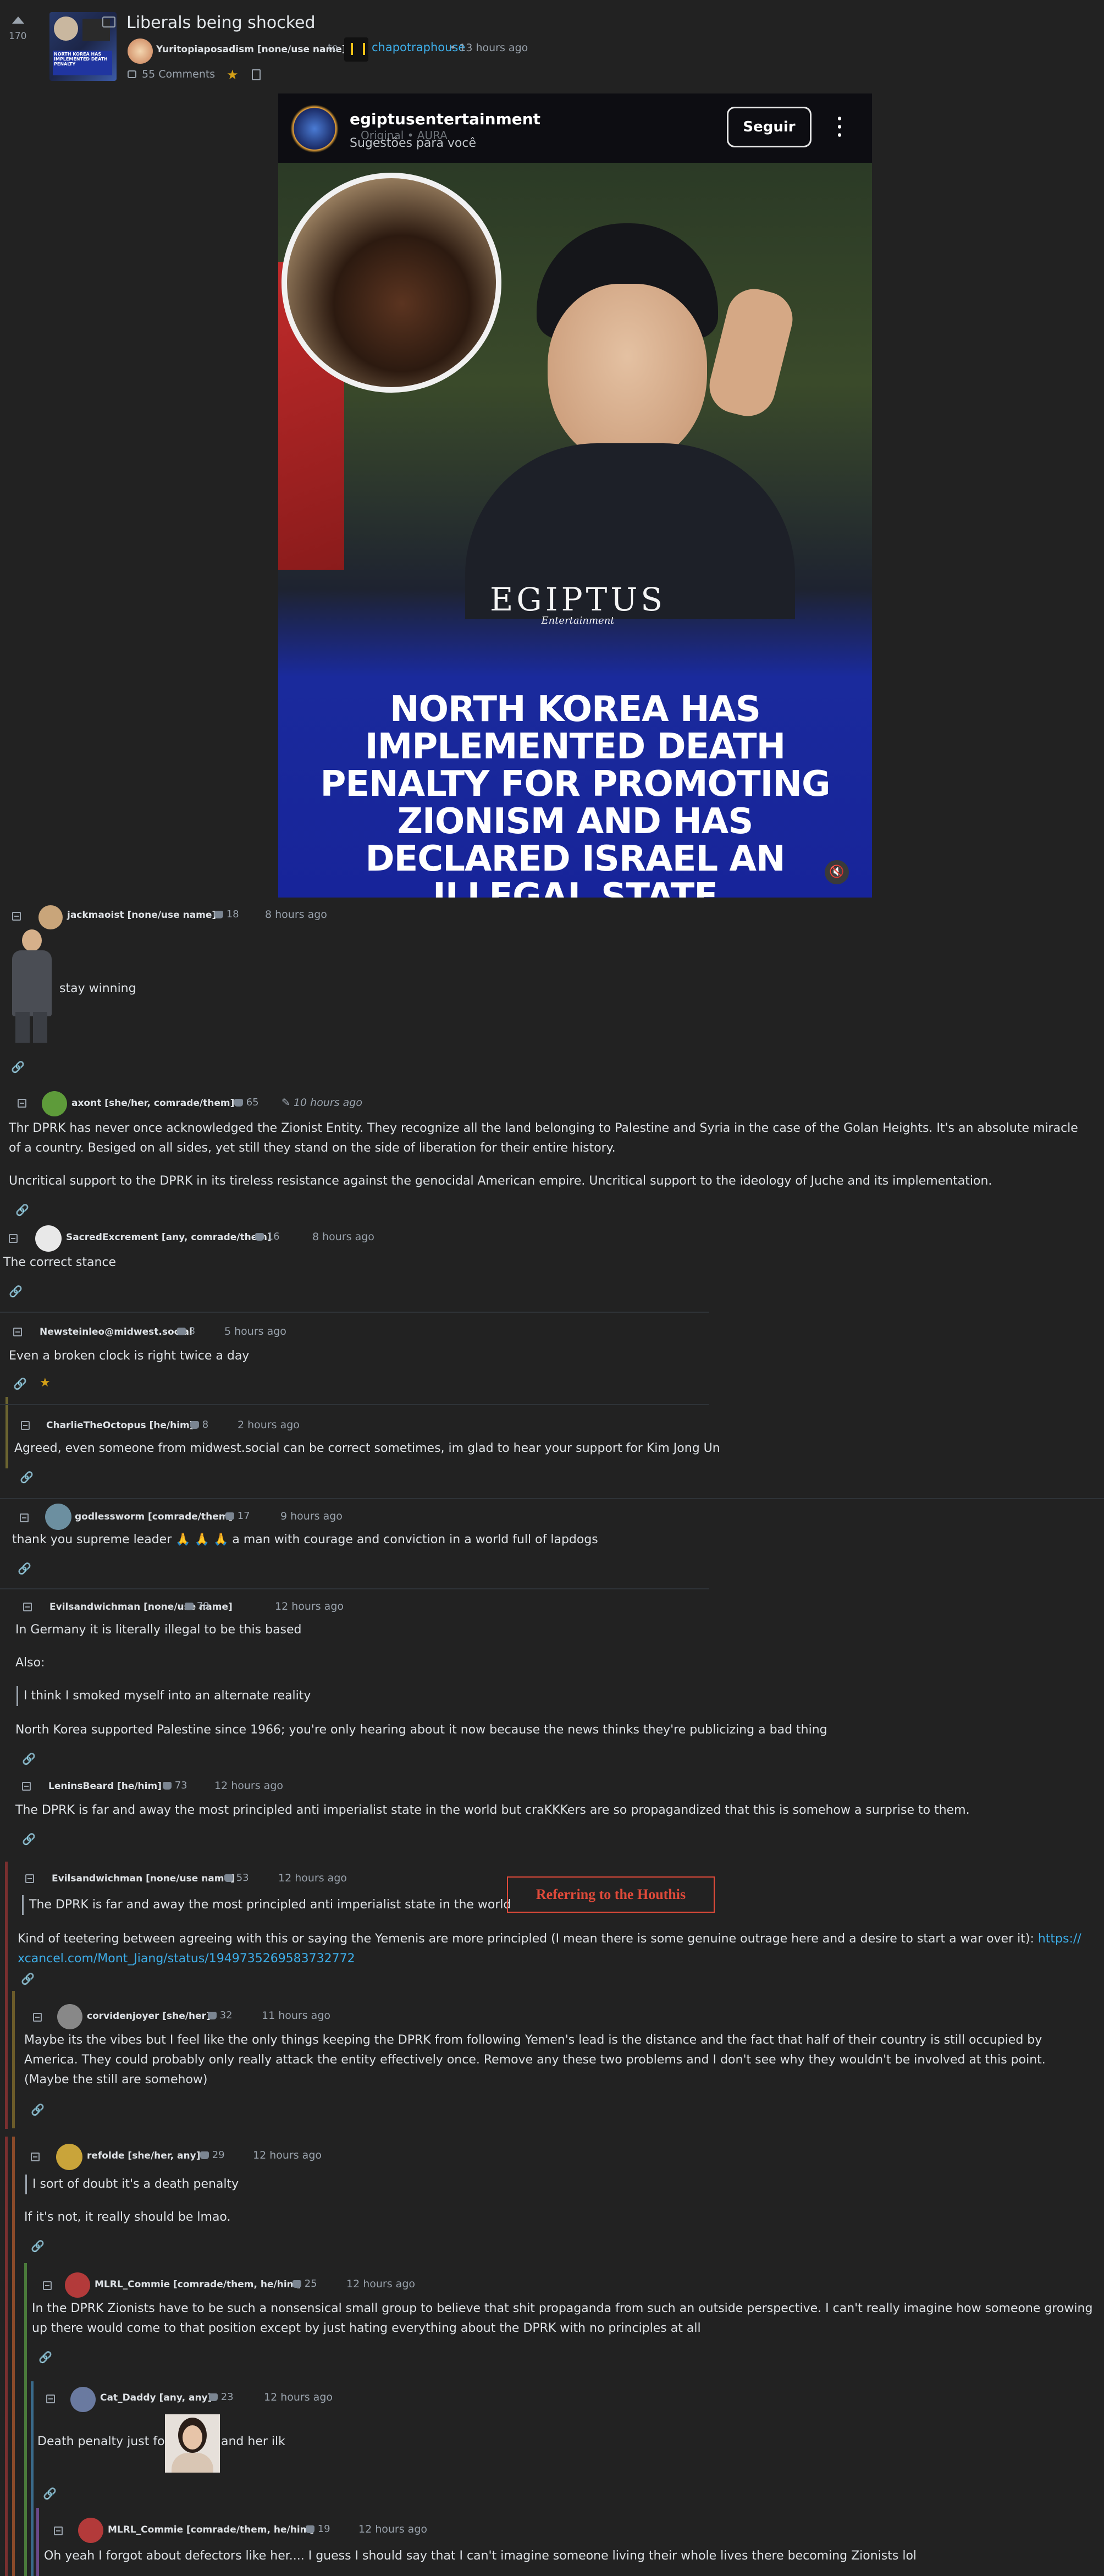  What do you see at coordinates (296, 2016) in the screenshot?
I see `comment-time: 11 hours ago` at bounding box center [296, 2016].